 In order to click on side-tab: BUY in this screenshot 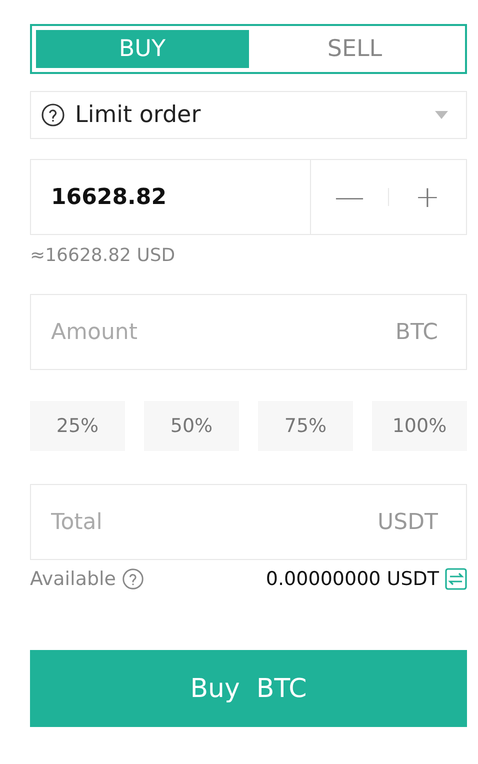, I will do `click(142, 49)`.